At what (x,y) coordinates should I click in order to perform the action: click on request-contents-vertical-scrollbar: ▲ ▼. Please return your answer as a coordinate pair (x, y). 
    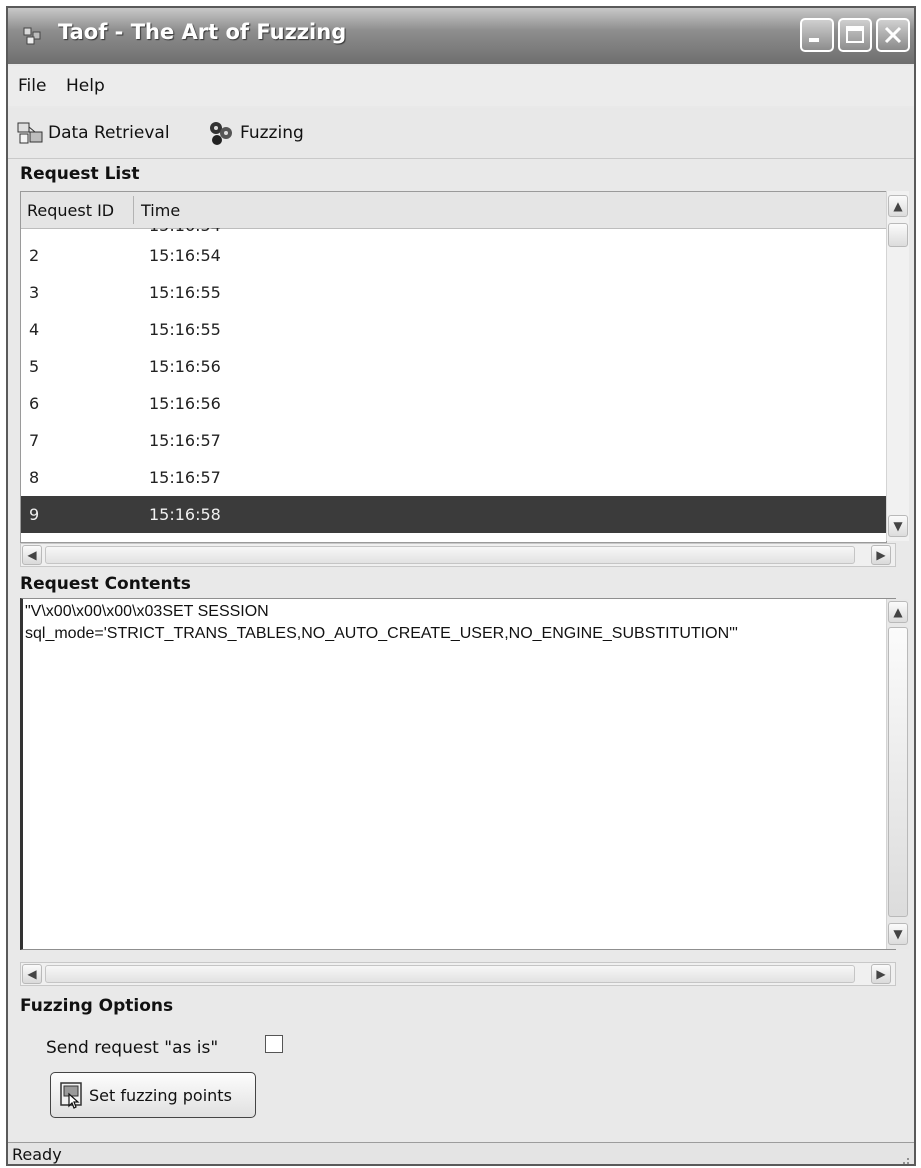
    Looking at the image, I should click on (897, 774).